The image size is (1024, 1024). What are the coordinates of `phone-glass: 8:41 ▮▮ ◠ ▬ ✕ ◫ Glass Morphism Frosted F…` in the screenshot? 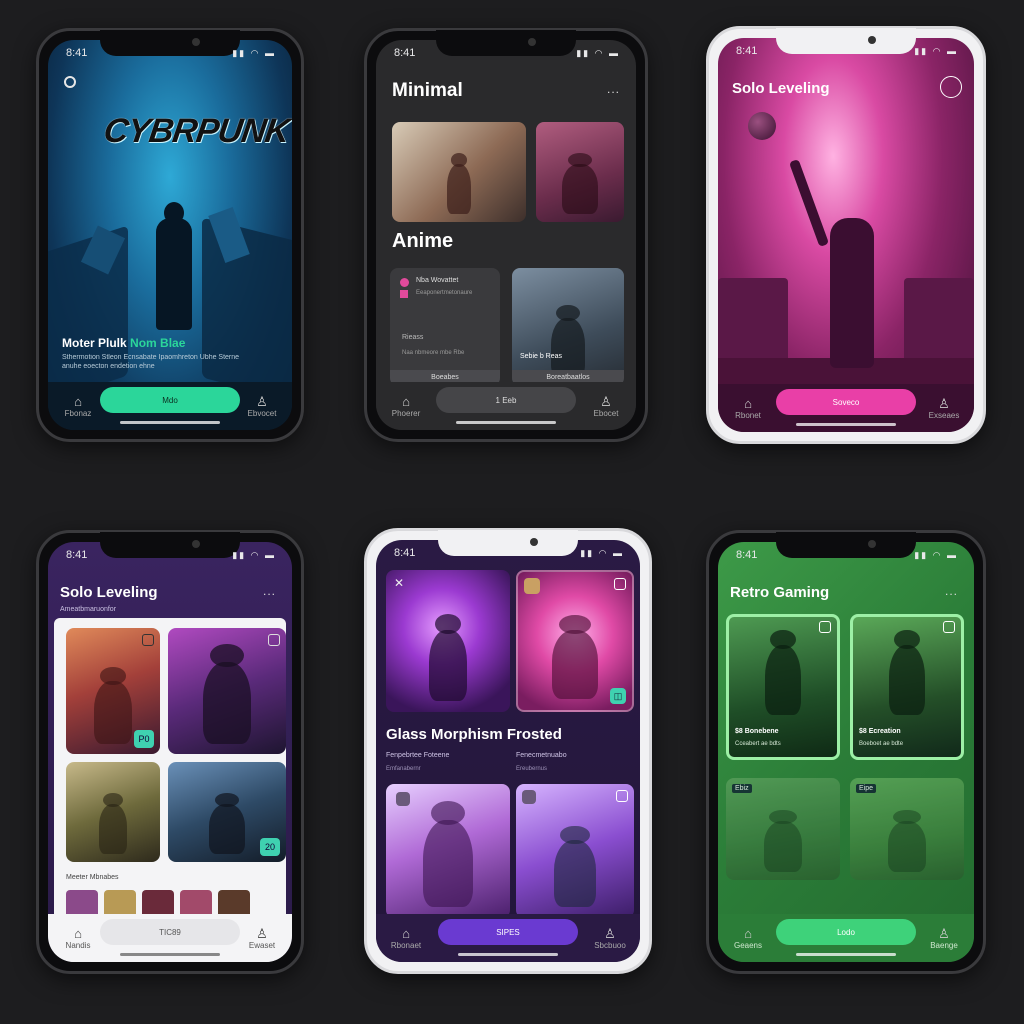 It's located at (508, 751).